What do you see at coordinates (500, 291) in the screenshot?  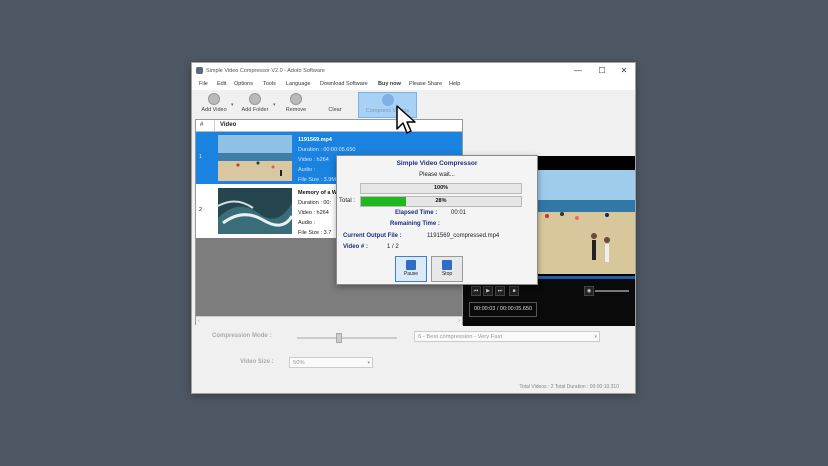 I see `next-icon: ⏭` at bounding box center [500, 291].